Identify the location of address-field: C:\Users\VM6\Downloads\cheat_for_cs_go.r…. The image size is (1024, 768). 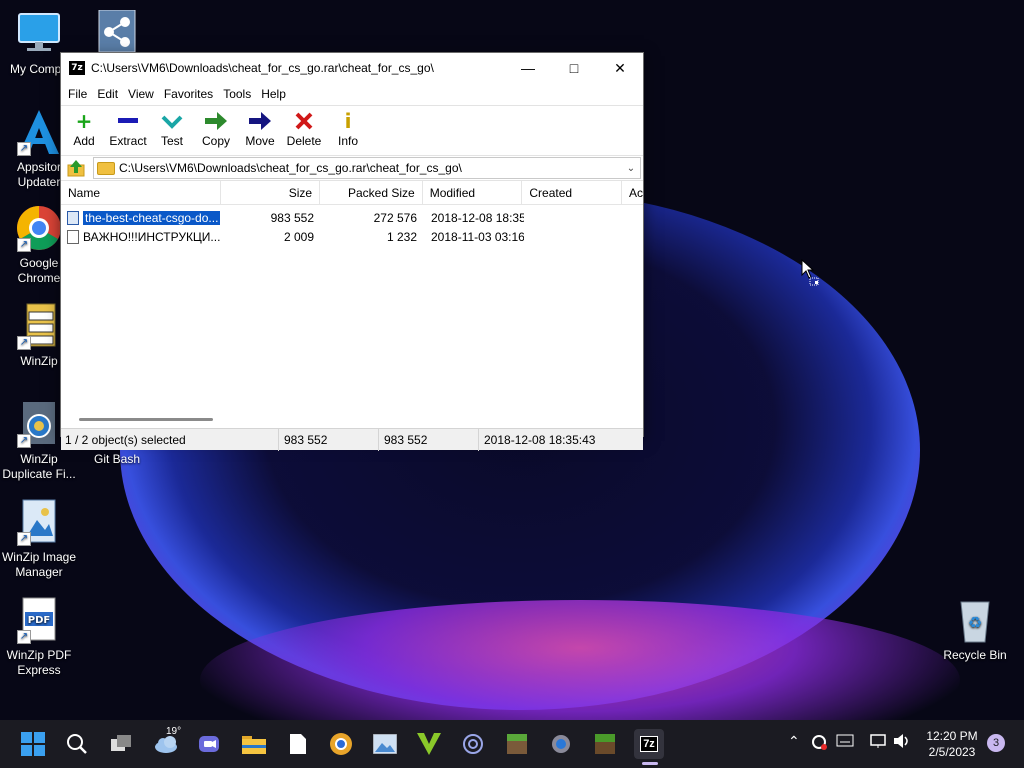
(367, 168).